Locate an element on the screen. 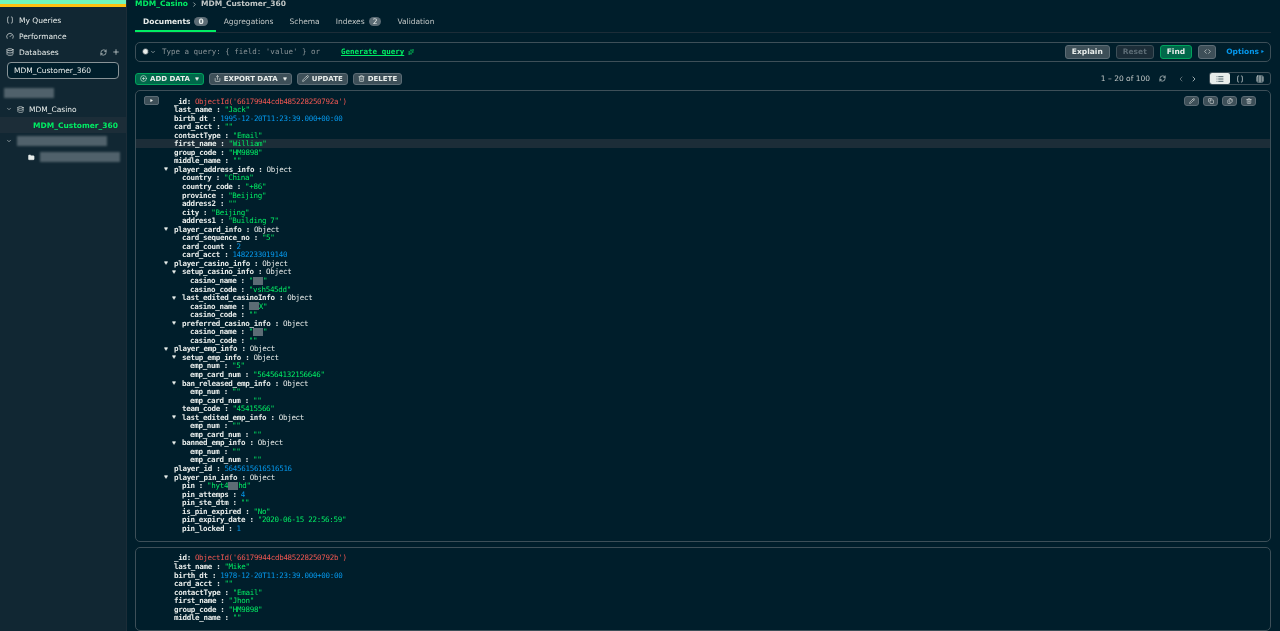 The width and height of the screenshot is (1280, 631). history-icon is located at coordinates (149, 52).